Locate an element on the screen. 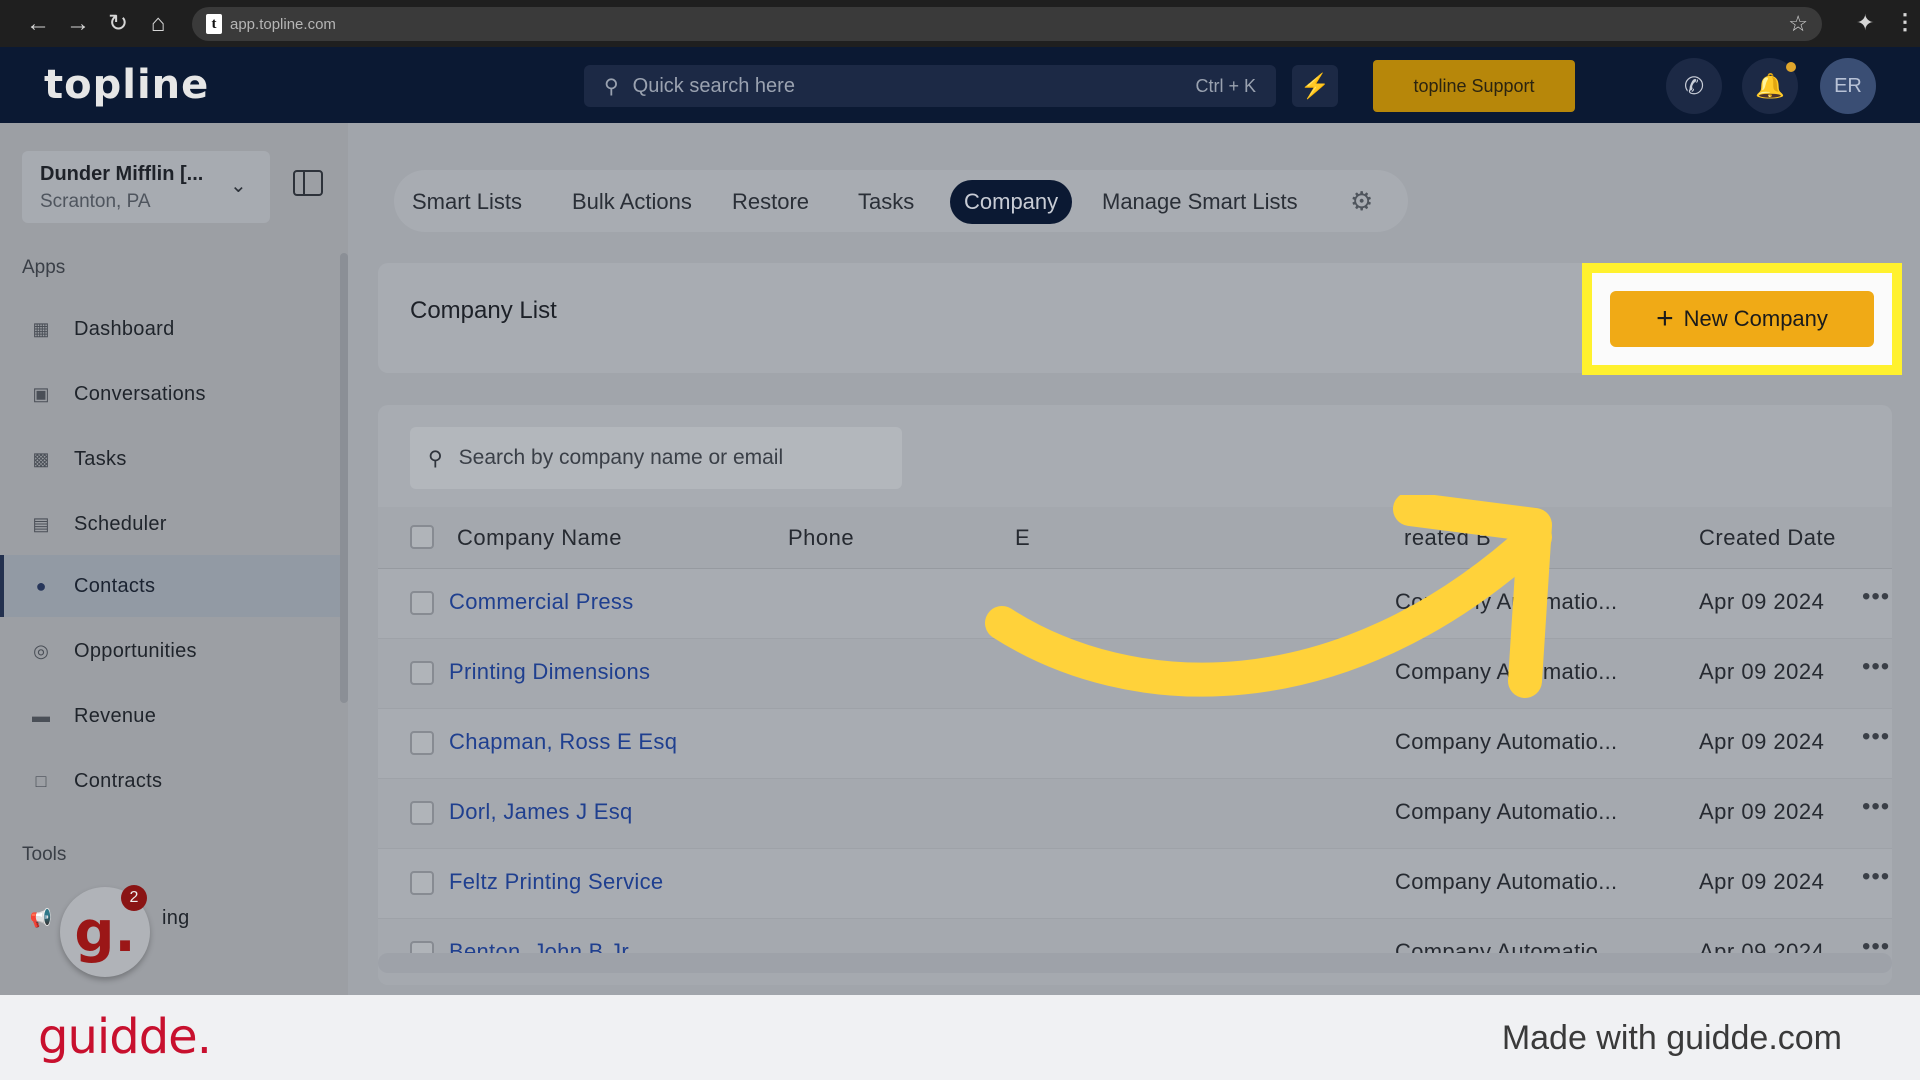 The width and height of the screenshot is (1920, 1080). tab-bulk-actions: Bulk Actions is located at coordinates (632, 202).